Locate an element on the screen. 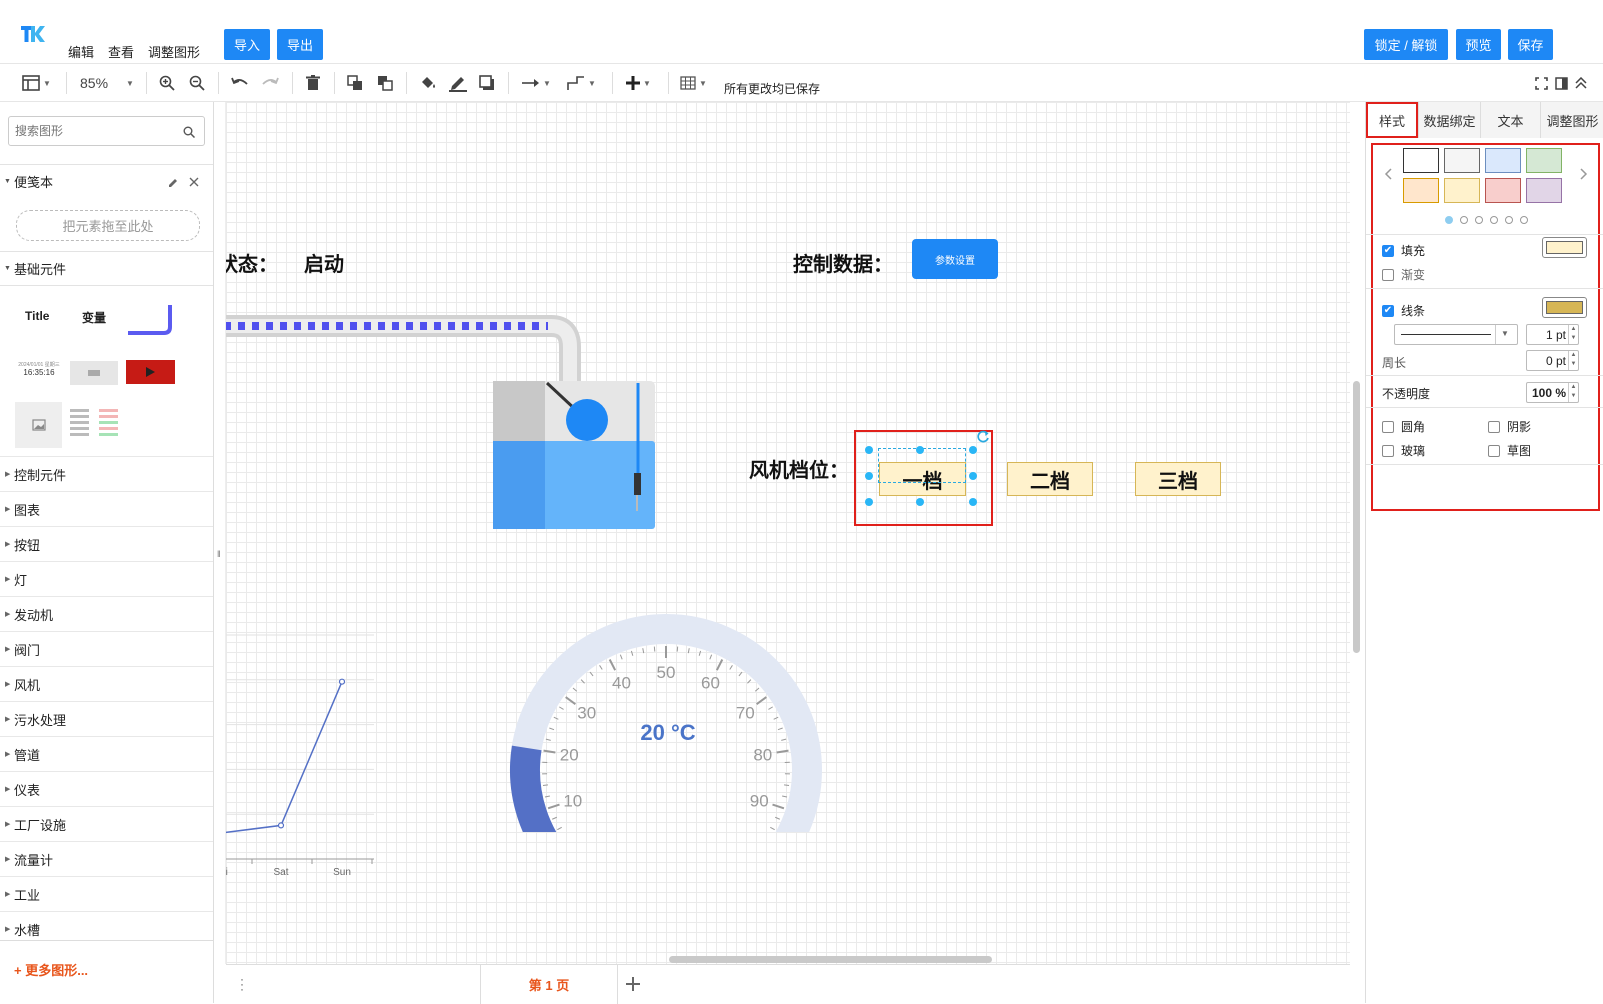 Image resolution: width=1603 pixels, height=1004 pixels. zoom-in-button is located at coordinates (167, 83).